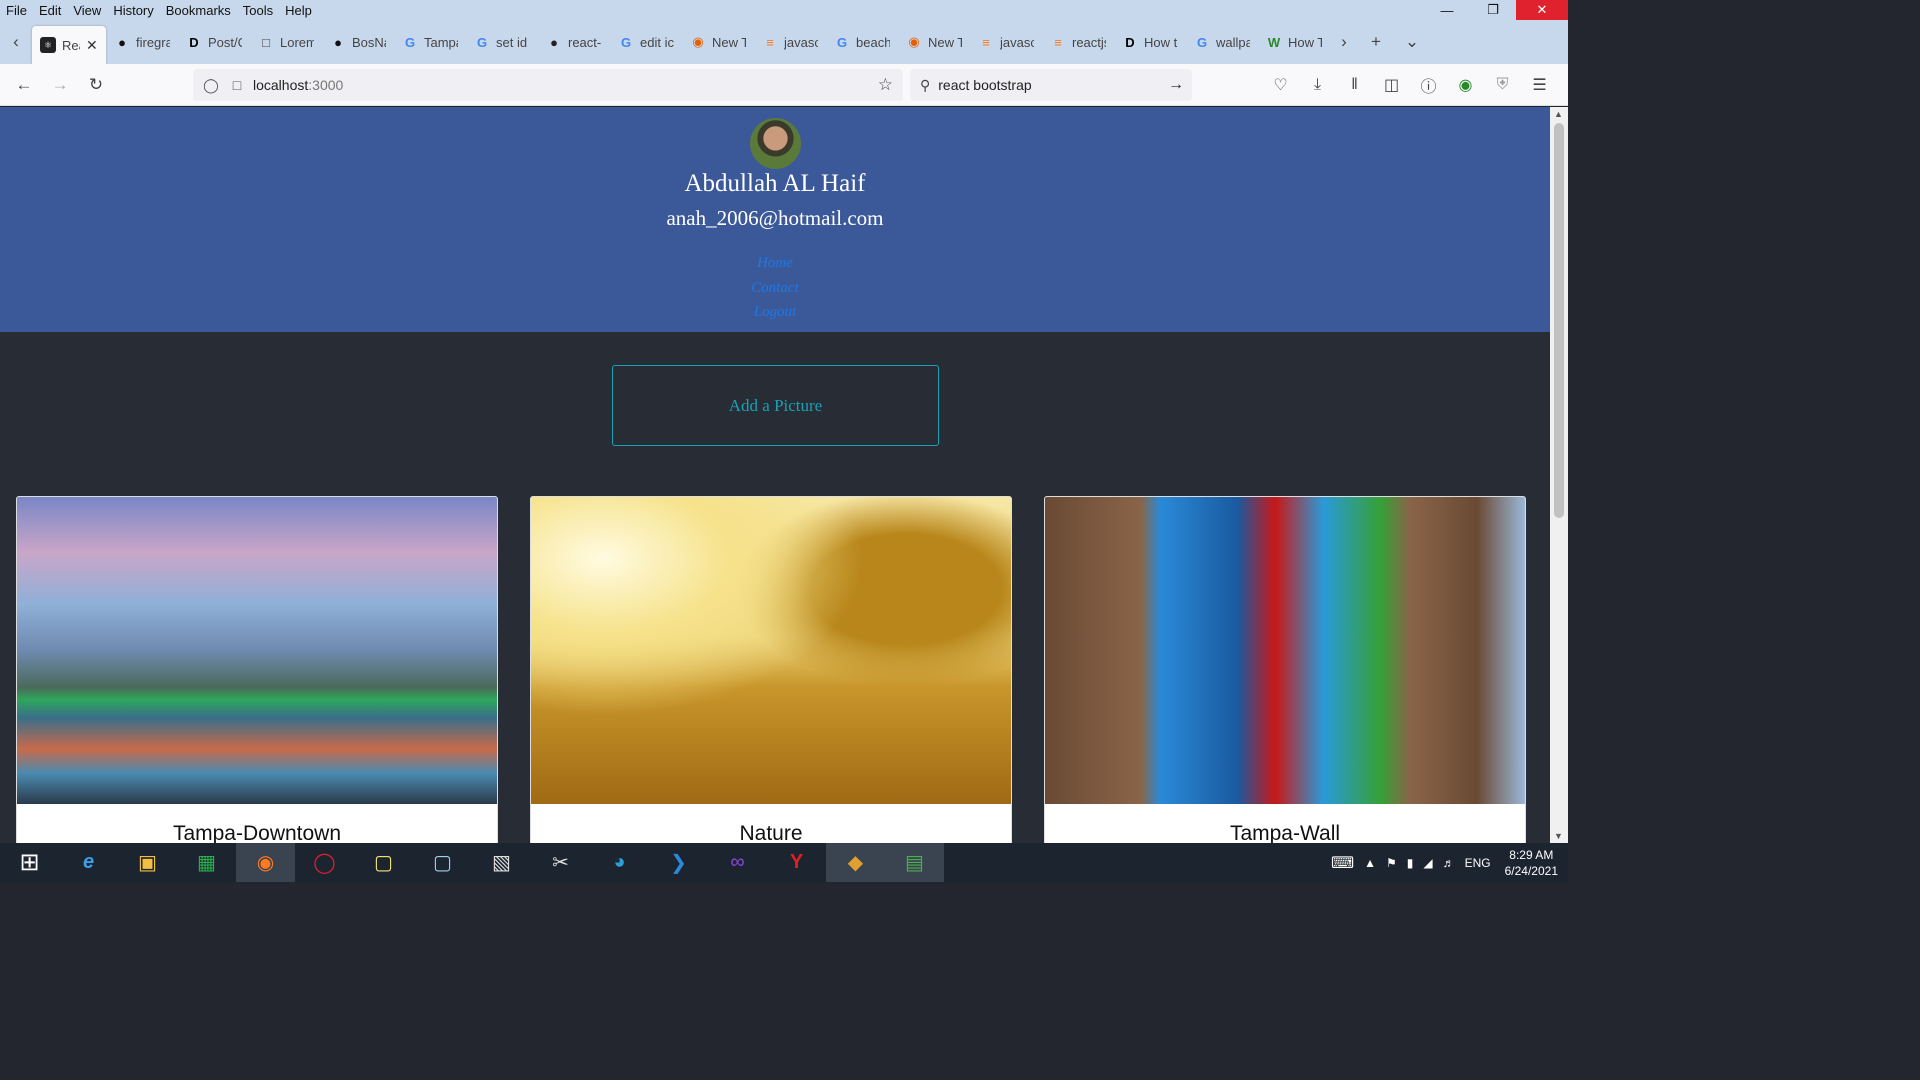 The image size is (1920, 1080). I want to click on tab-label: BosNa, so click(369, 42).